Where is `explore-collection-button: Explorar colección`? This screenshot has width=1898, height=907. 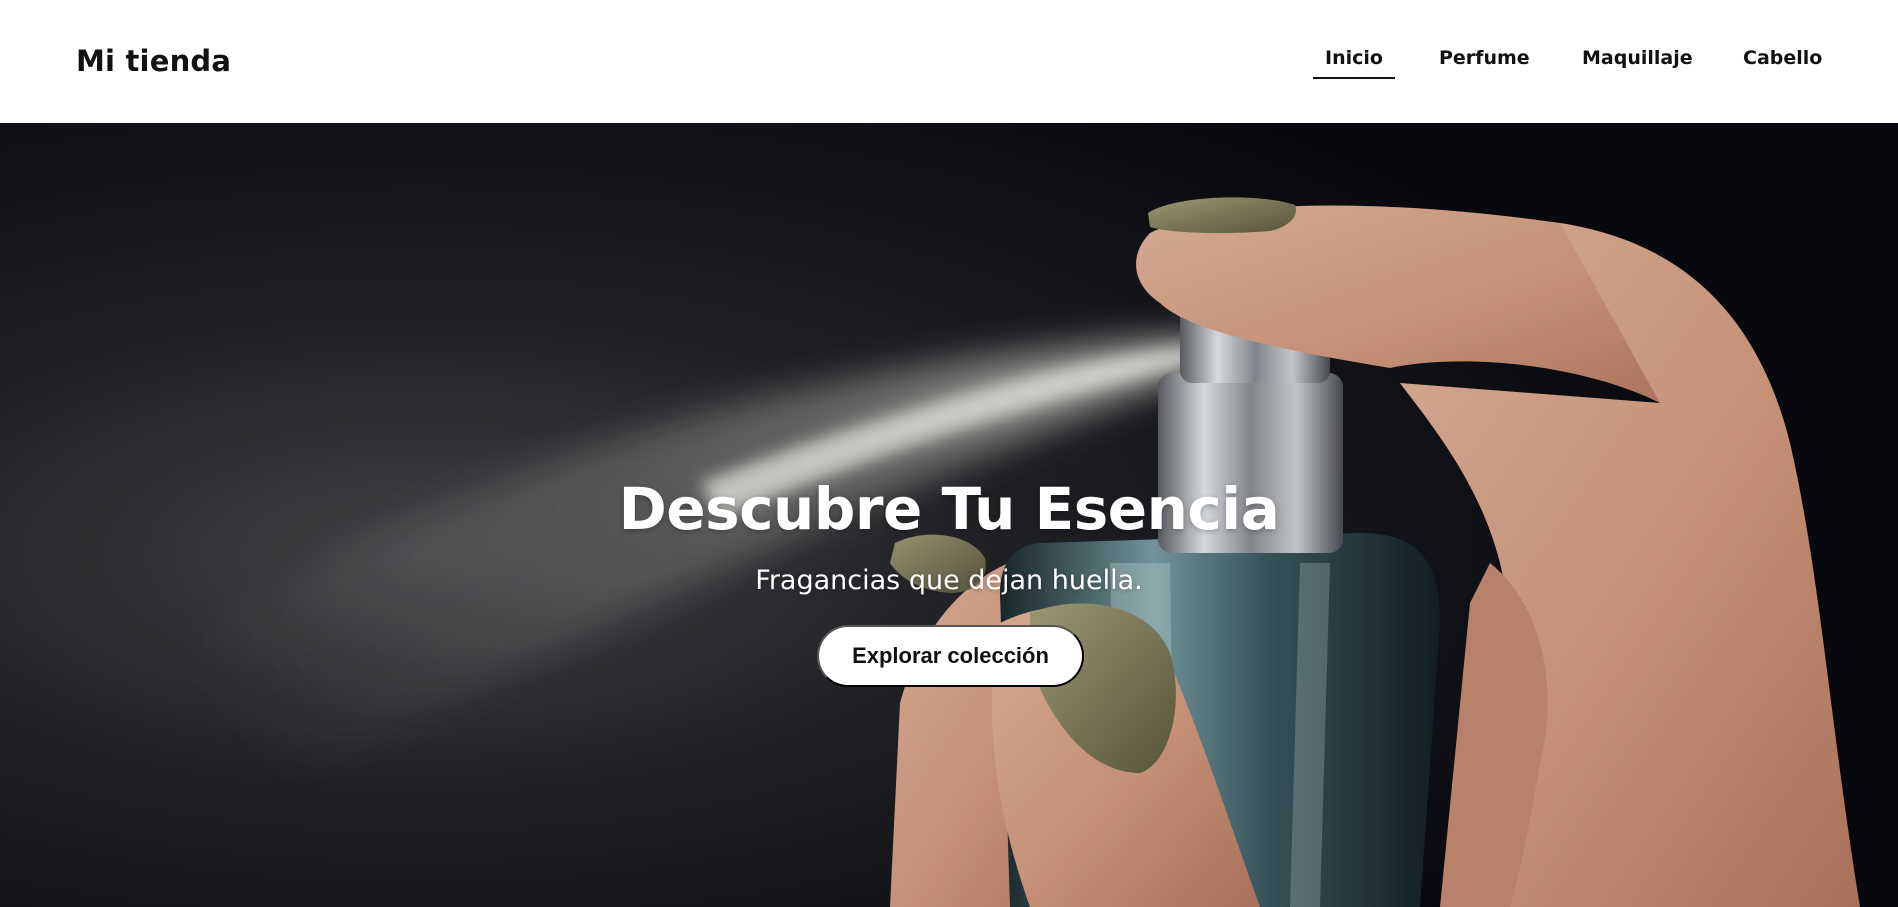 explore-collection-button: Explorar colección is located at coordinates (950, 656).